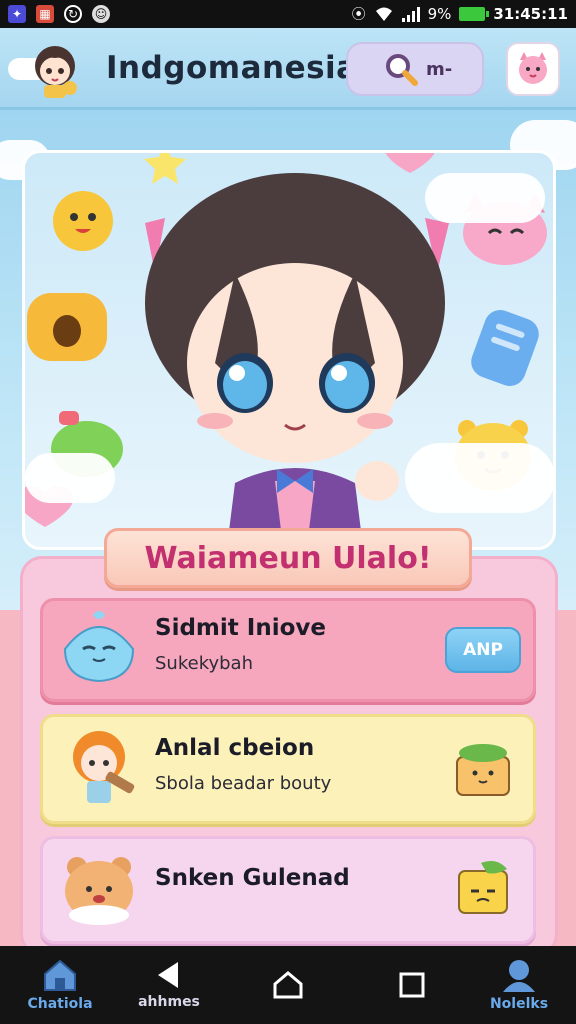 This screenshot has height=1024, width=576. What do you see at coordinates (169, 1002) in the screenshot?
I see `nav-back-label: ahhmes` at bounding box center [169, 1002].